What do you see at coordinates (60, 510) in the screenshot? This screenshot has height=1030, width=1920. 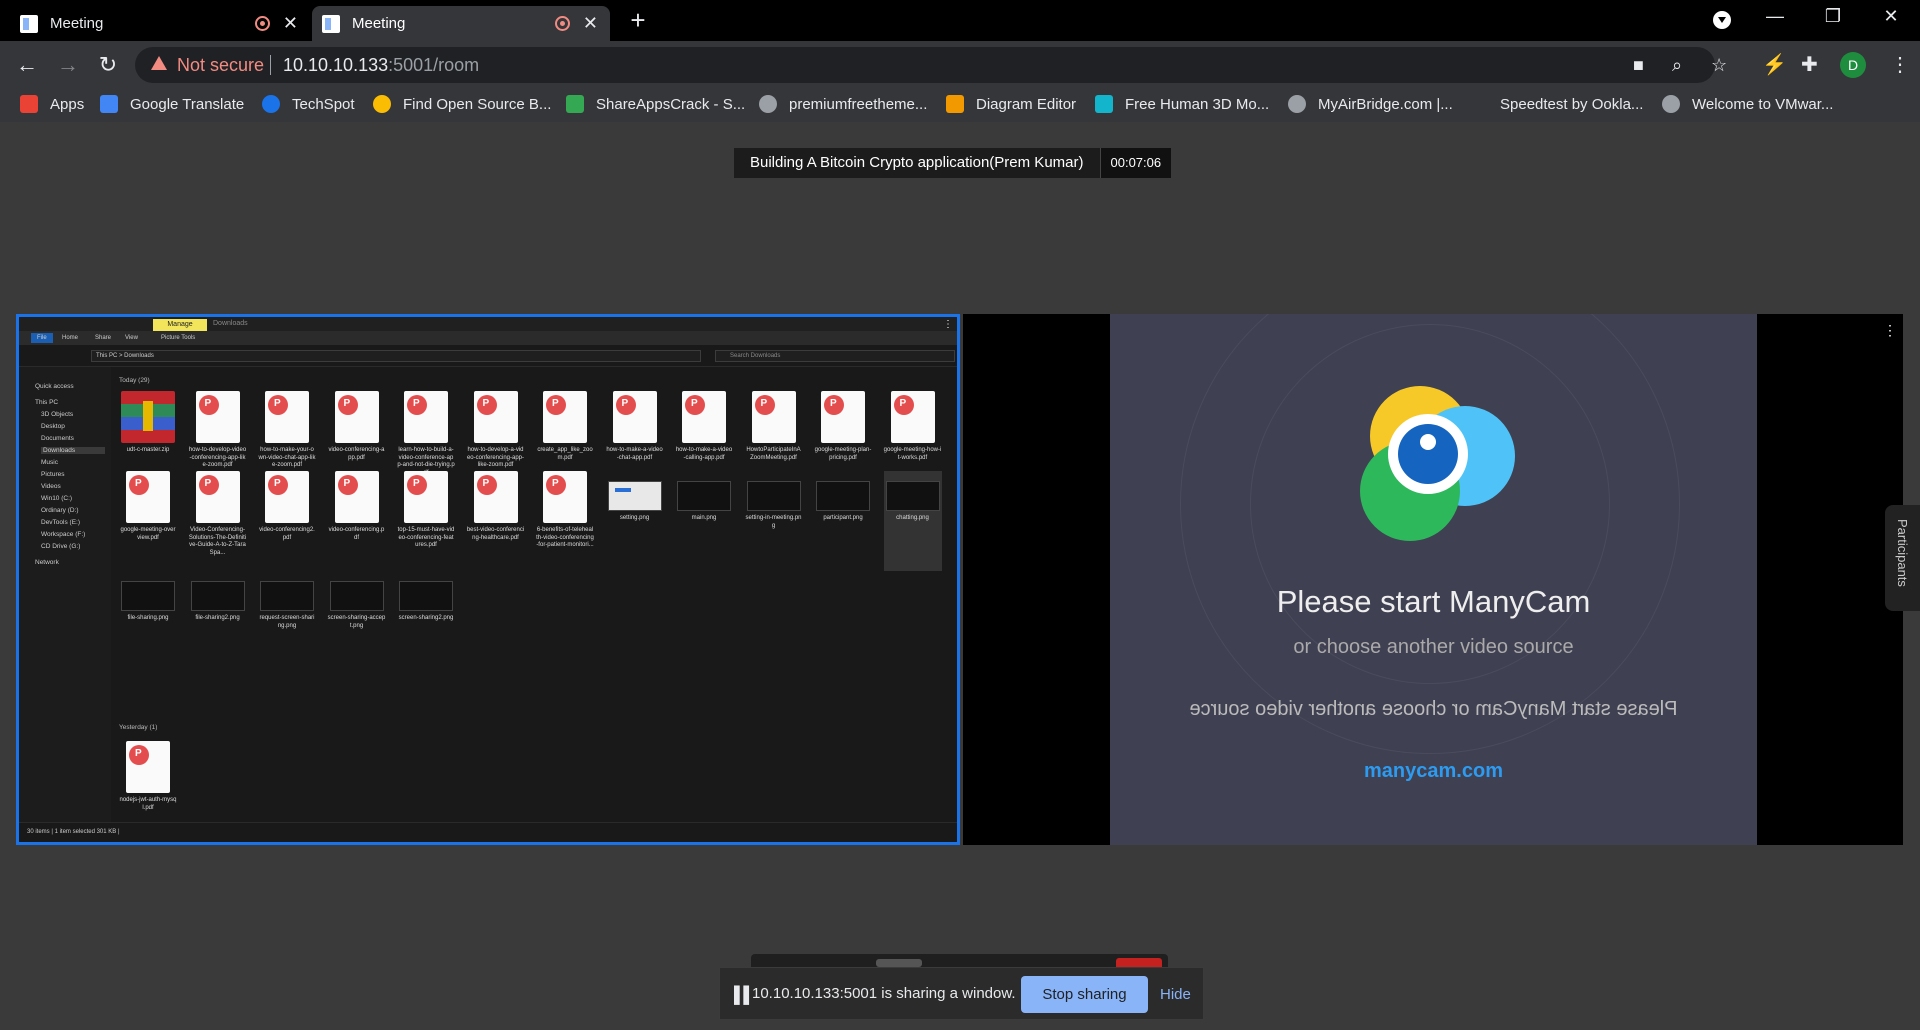 I see `nav-item: Ordinary (D:)` at bounding box center [60, 510].